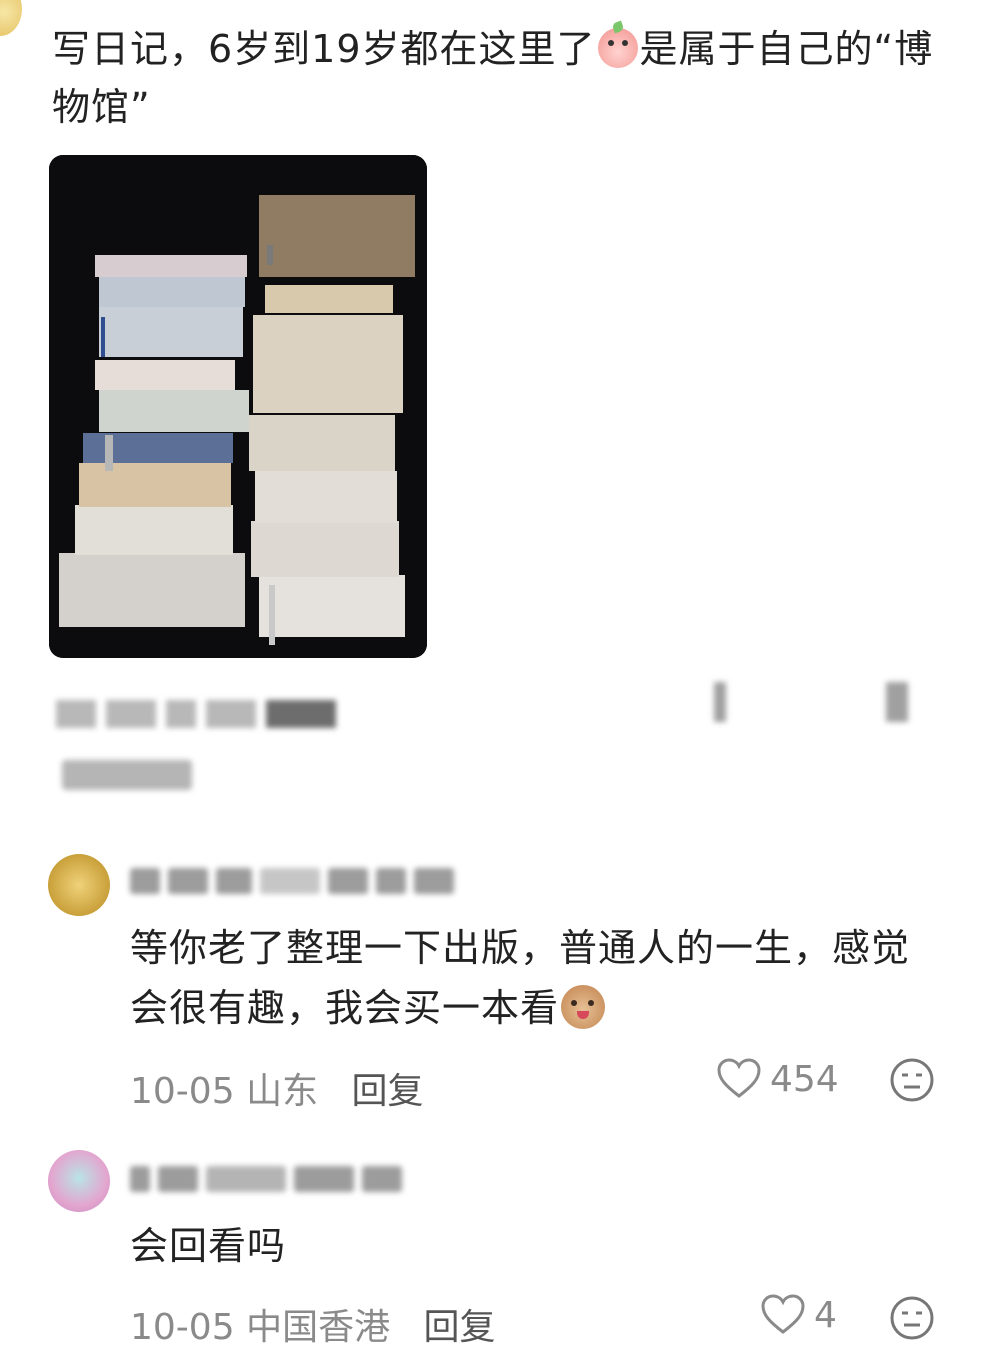  What do you see at coordinates (282, 1091) in the screenshot?
I see `comment-location: 山东` at bounding box center [282, 1091].